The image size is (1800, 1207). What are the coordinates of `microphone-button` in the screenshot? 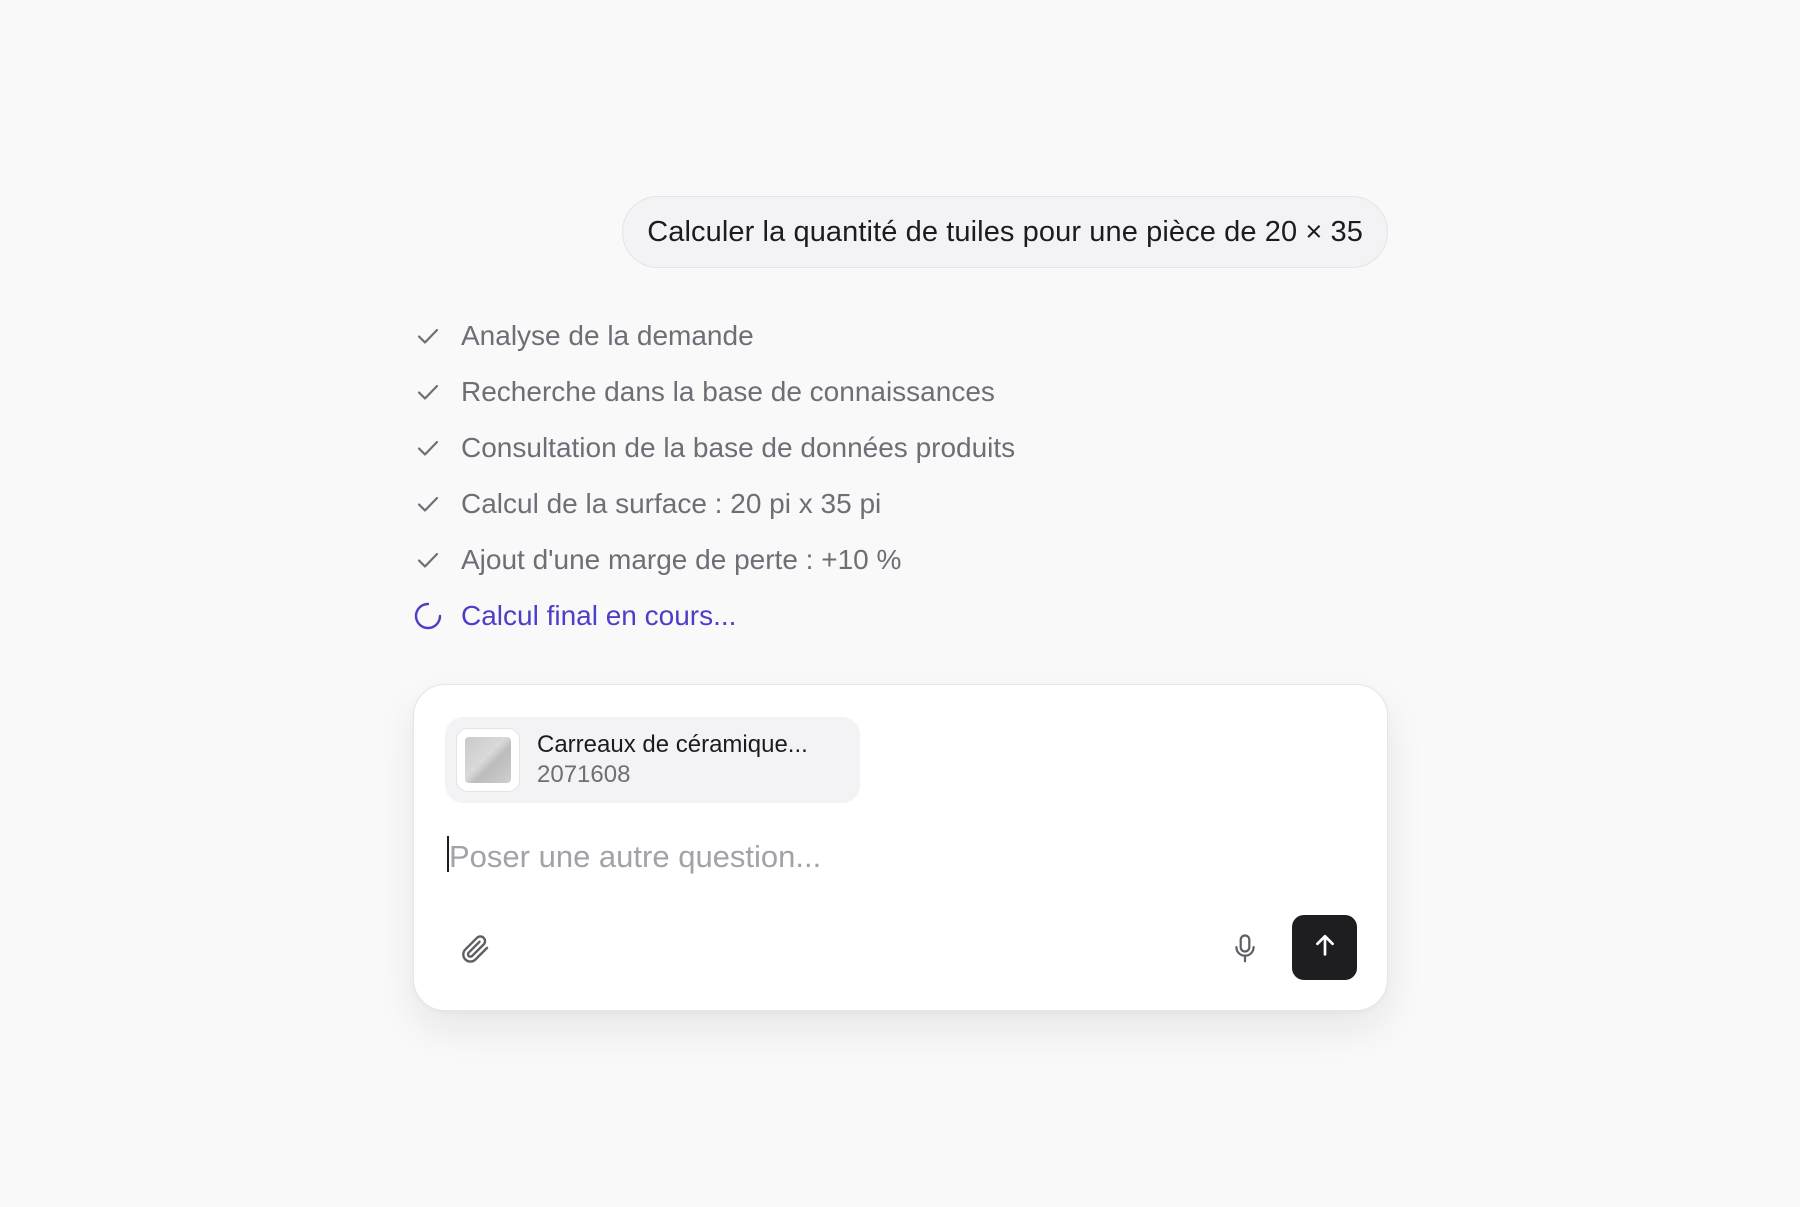 It's located at (1245, 951).